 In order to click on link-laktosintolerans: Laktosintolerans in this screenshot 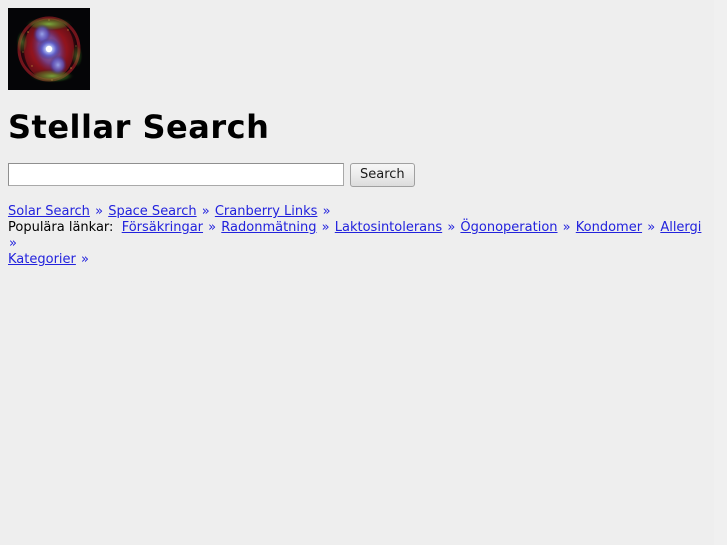, I will do `click(388, 227)`.